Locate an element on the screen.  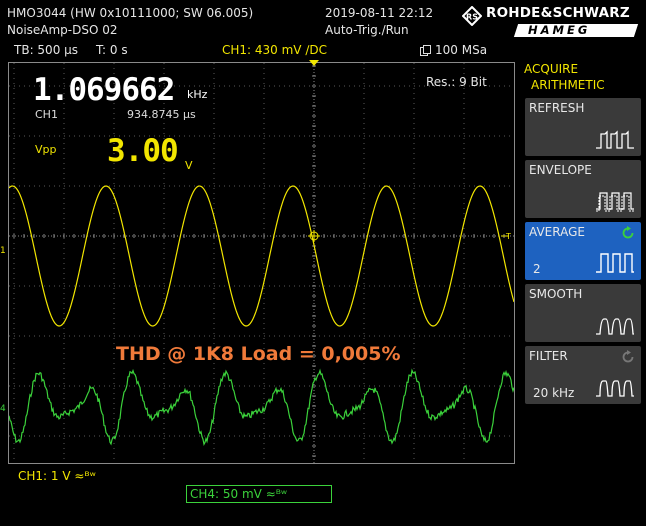
softkey-smooth: SMOOTH is located at coordinates (583, 313).